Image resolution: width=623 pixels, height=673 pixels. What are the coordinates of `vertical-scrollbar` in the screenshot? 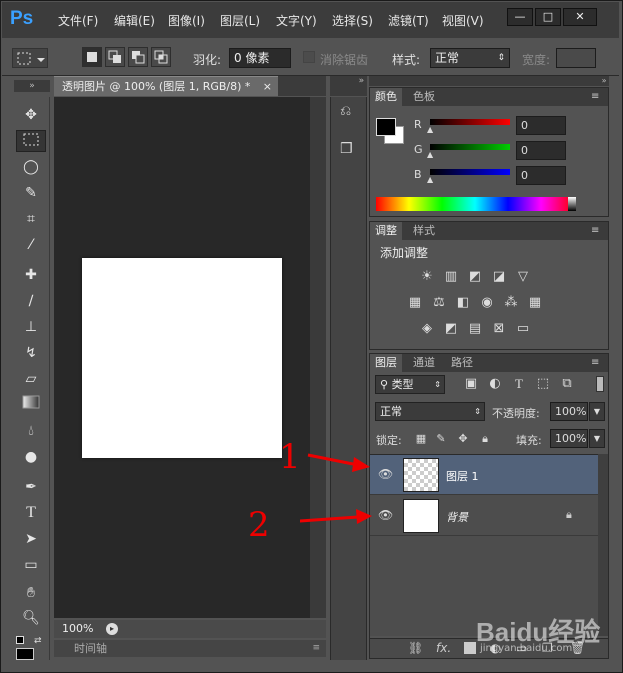 It's located at (318, 357).